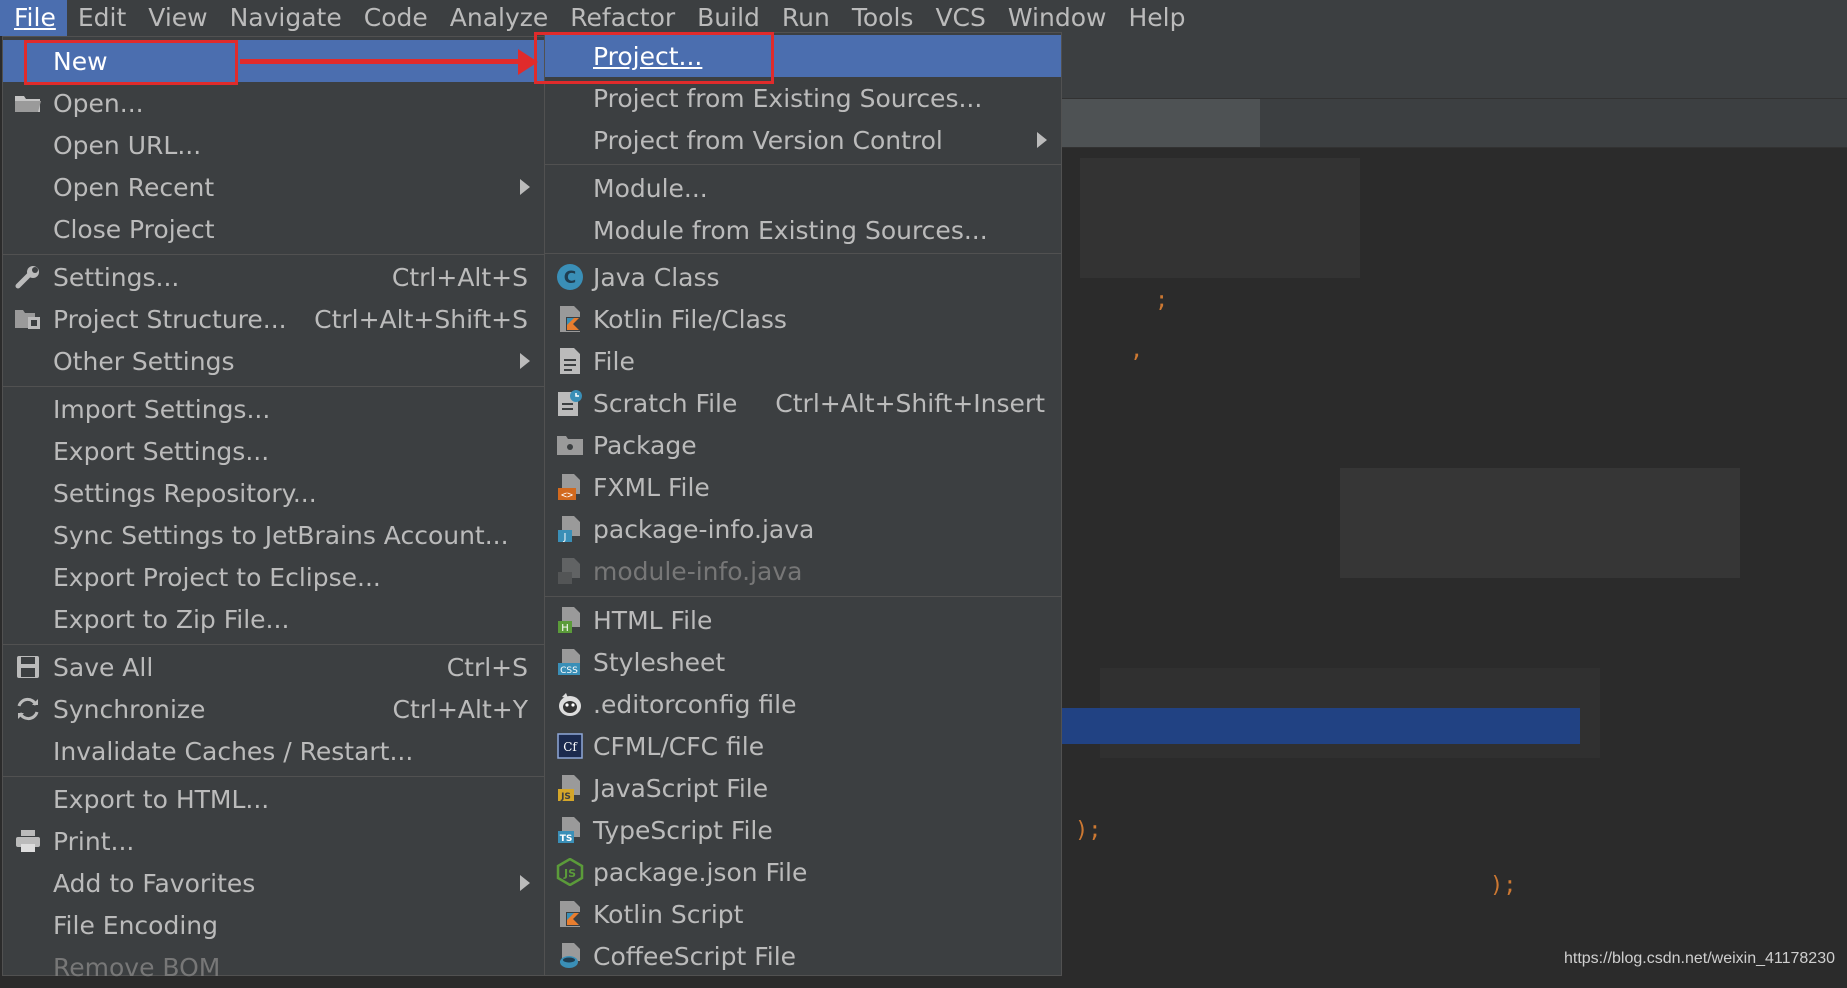 The image size is (1847, 988). What do you see at coordinates (273, 187) in the screenshot?
I see `file-menu-open-recent: Open Recent` at bounding box center [273, 187].